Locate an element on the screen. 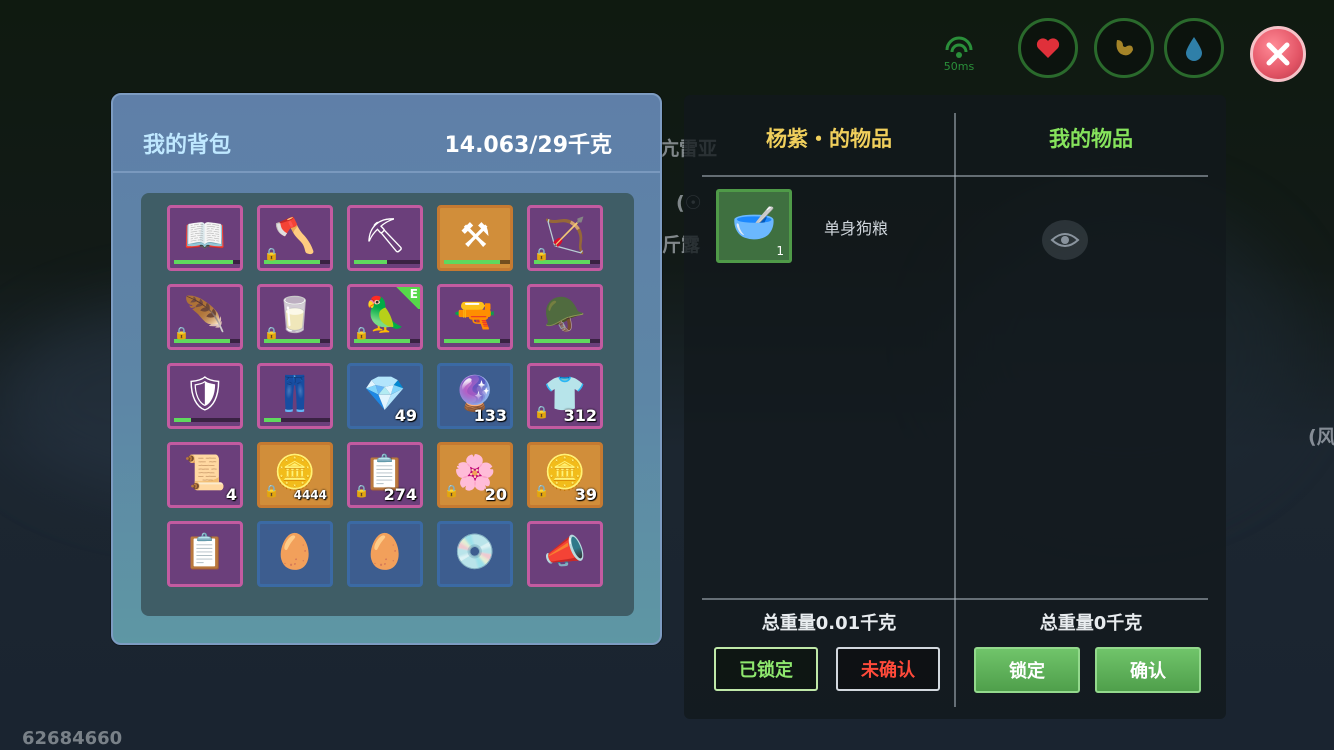  health-meter is located at coordinates (1048, 48).